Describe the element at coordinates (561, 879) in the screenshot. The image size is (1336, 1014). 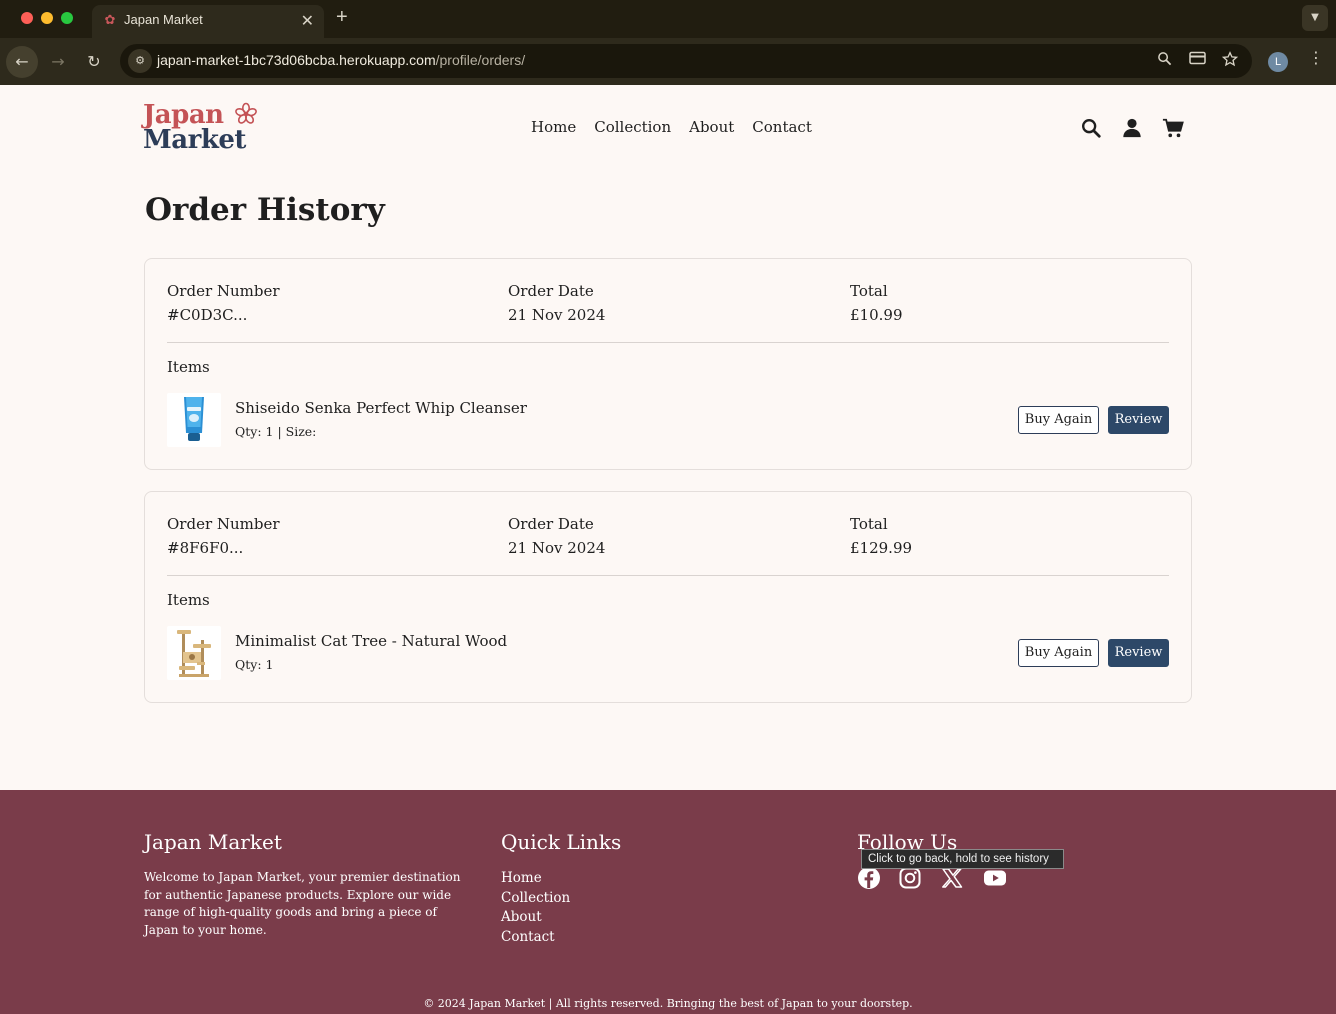
I see `footer-link-home: Home` at that location.